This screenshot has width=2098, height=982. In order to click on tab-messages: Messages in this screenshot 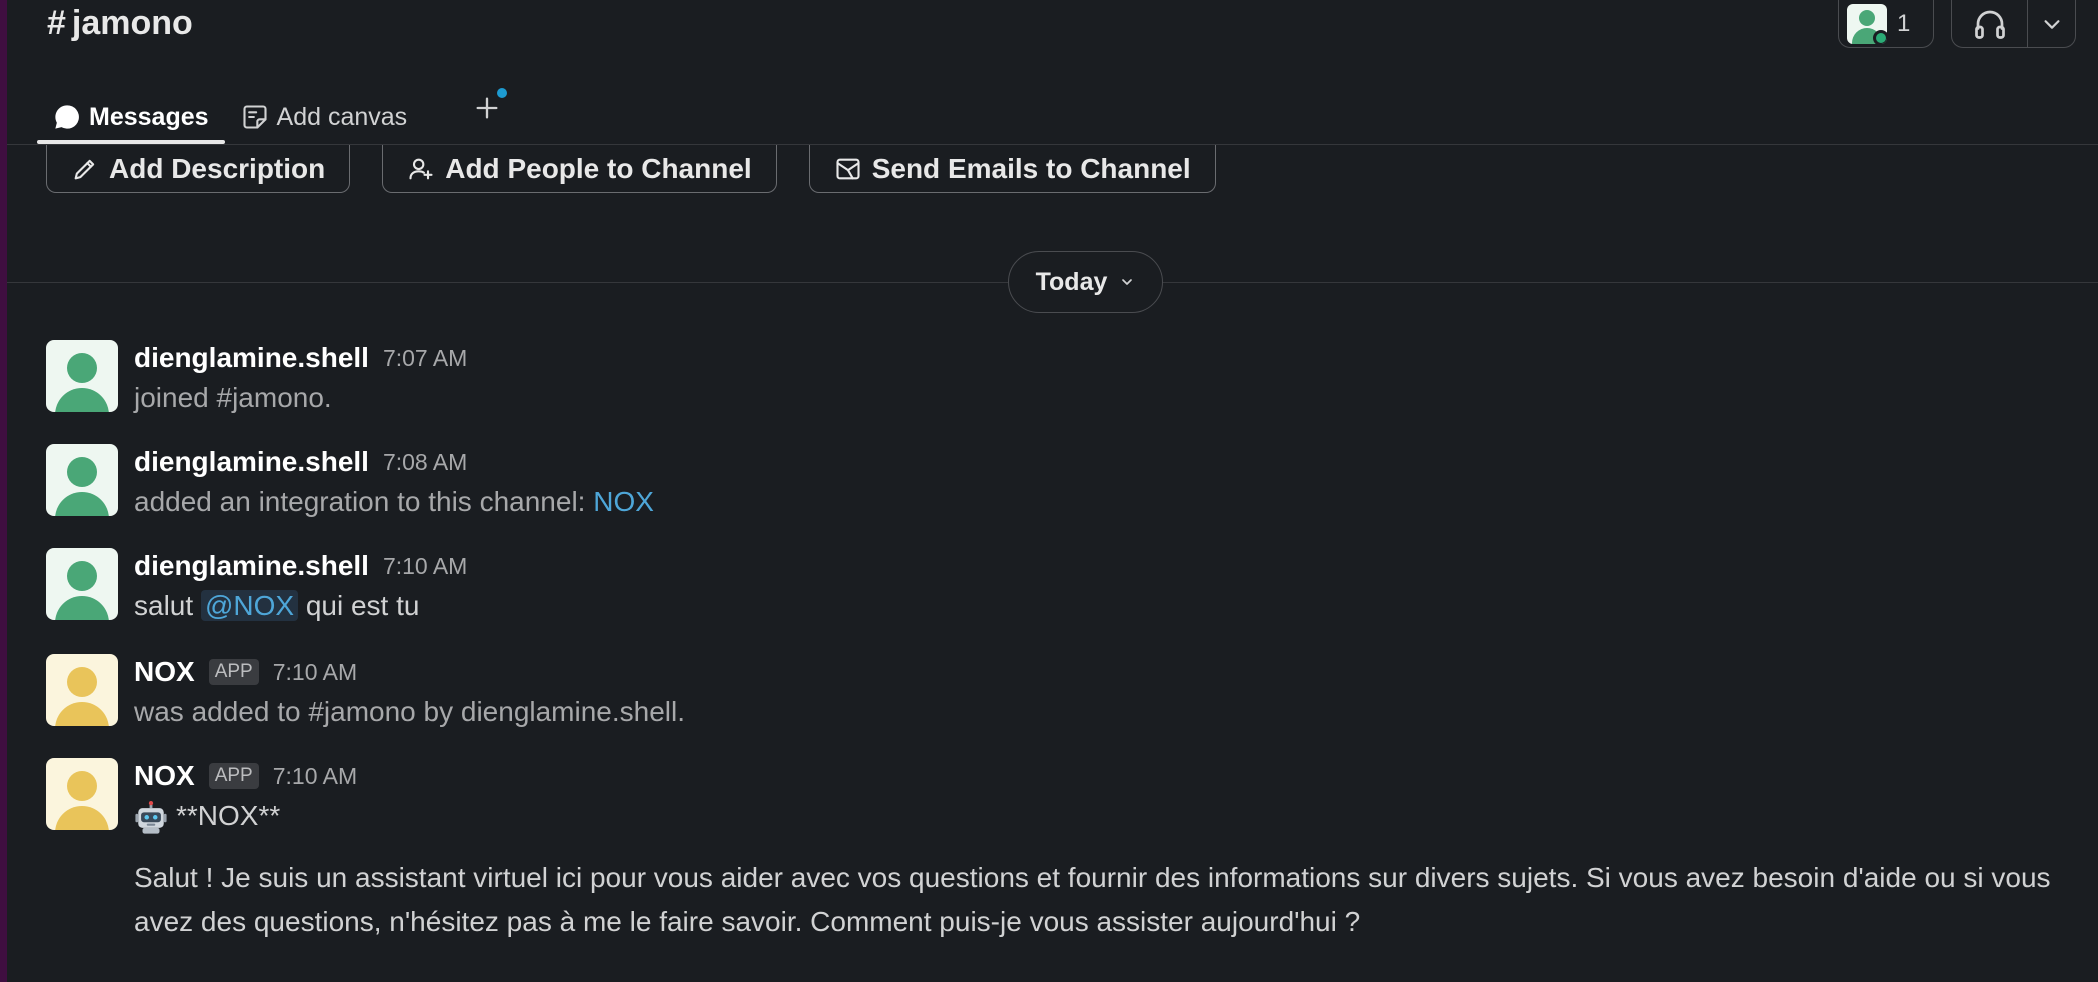, I will do `click(131, 113)`.